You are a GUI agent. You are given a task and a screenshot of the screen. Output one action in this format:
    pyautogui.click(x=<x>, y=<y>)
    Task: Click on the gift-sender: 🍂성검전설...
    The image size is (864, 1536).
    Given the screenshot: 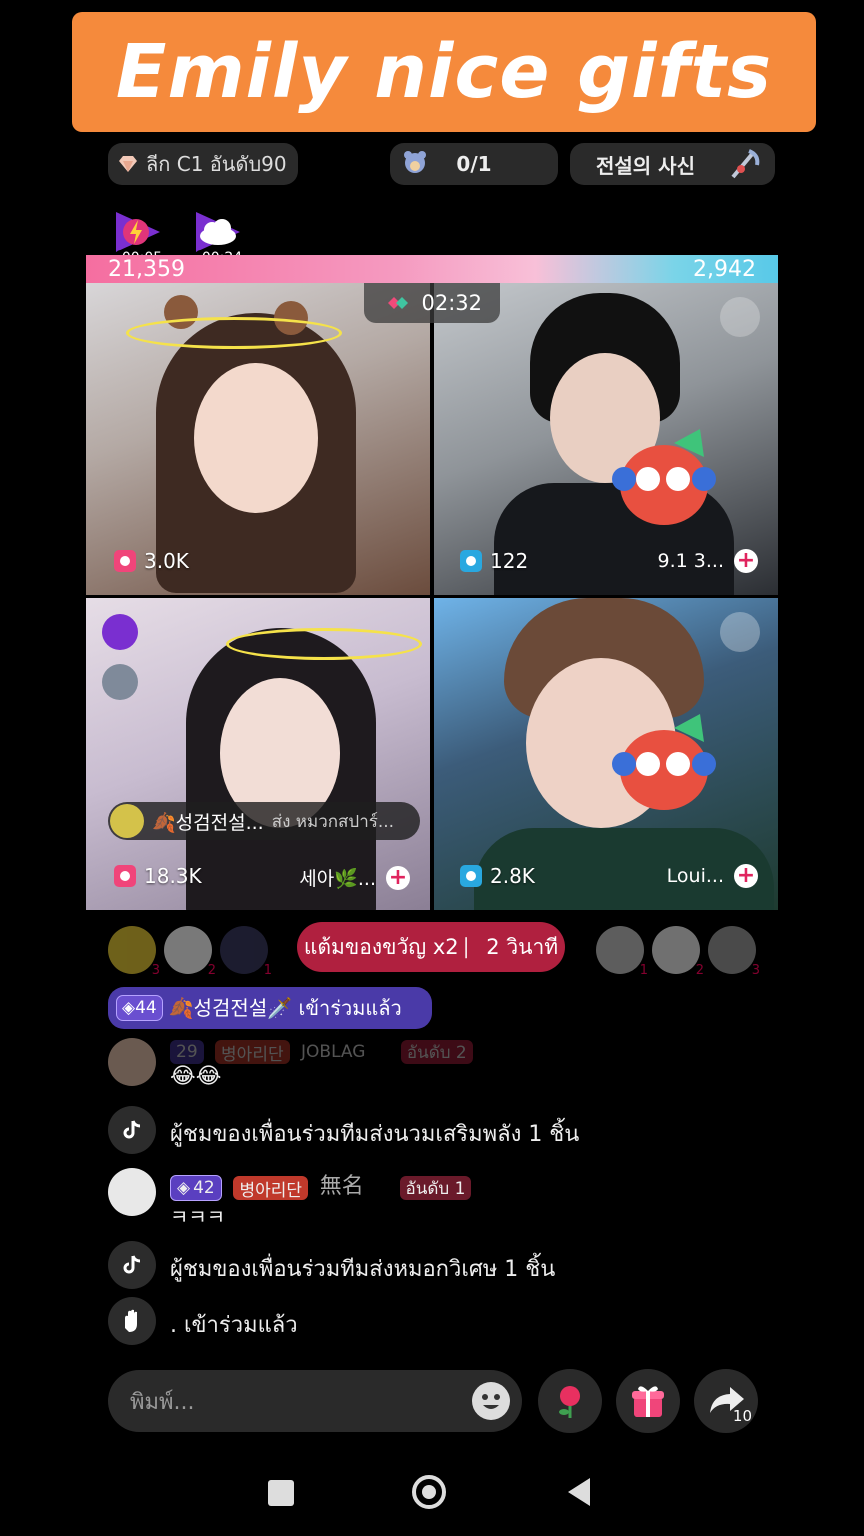 What is the action you would take?
    pyautogui.click(x=208, y=822)
    